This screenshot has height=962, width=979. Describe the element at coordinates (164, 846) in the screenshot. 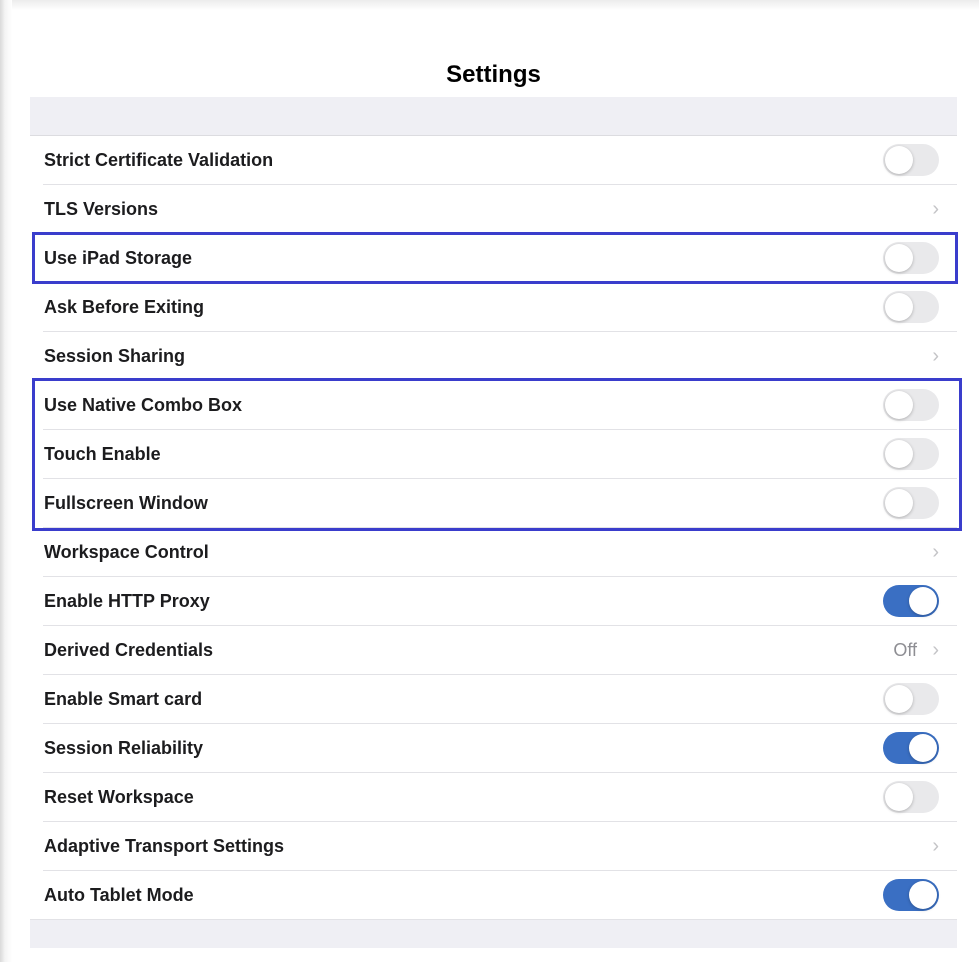

I see `setting-label: Adaptive Transport Settings` at that location.